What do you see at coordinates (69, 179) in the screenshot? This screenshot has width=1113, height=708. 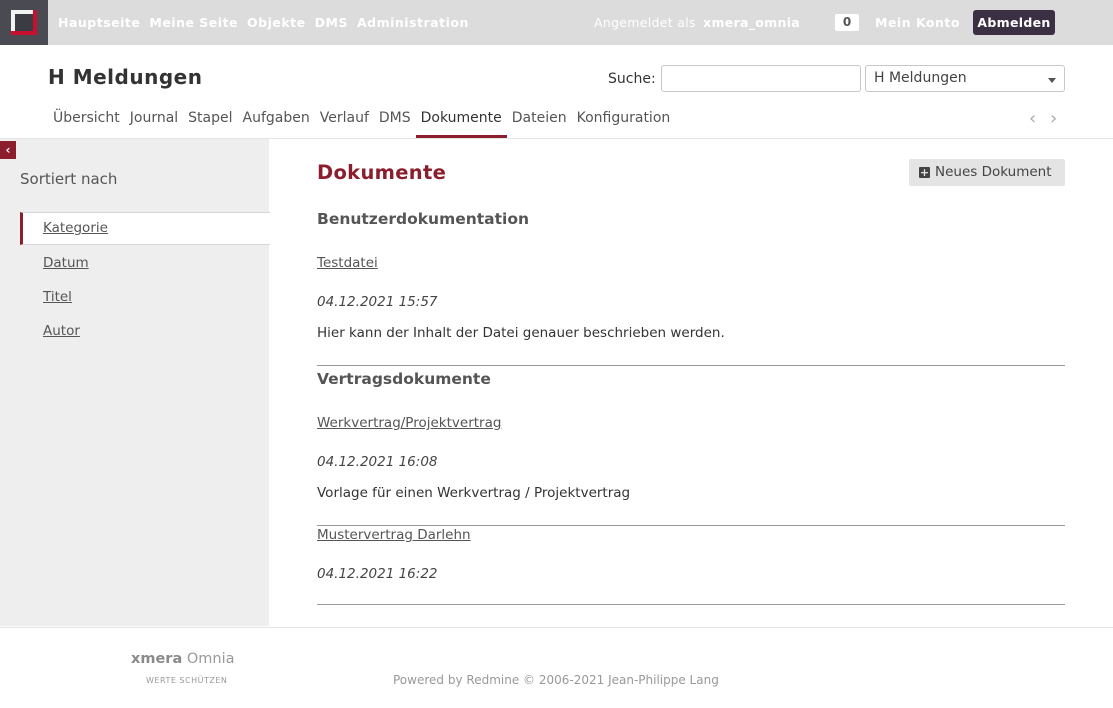 I see `sidebar-heading: Sortiert nach` at bounding box center [69, 179].